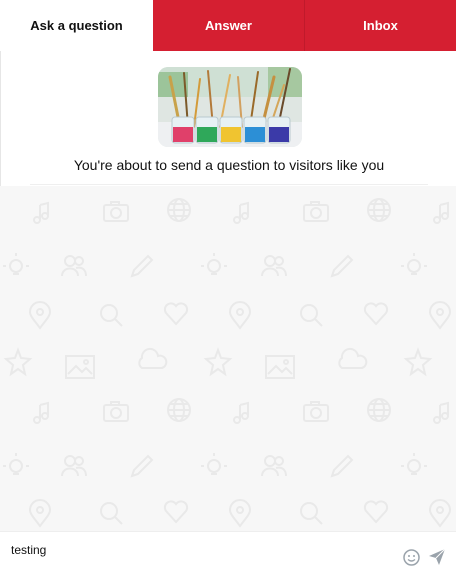 The height and width of the screenshot is (580, 456). Describe the element at coordinates (437, 559) in the screenshot. I see `paper-plane-icon` at that location.